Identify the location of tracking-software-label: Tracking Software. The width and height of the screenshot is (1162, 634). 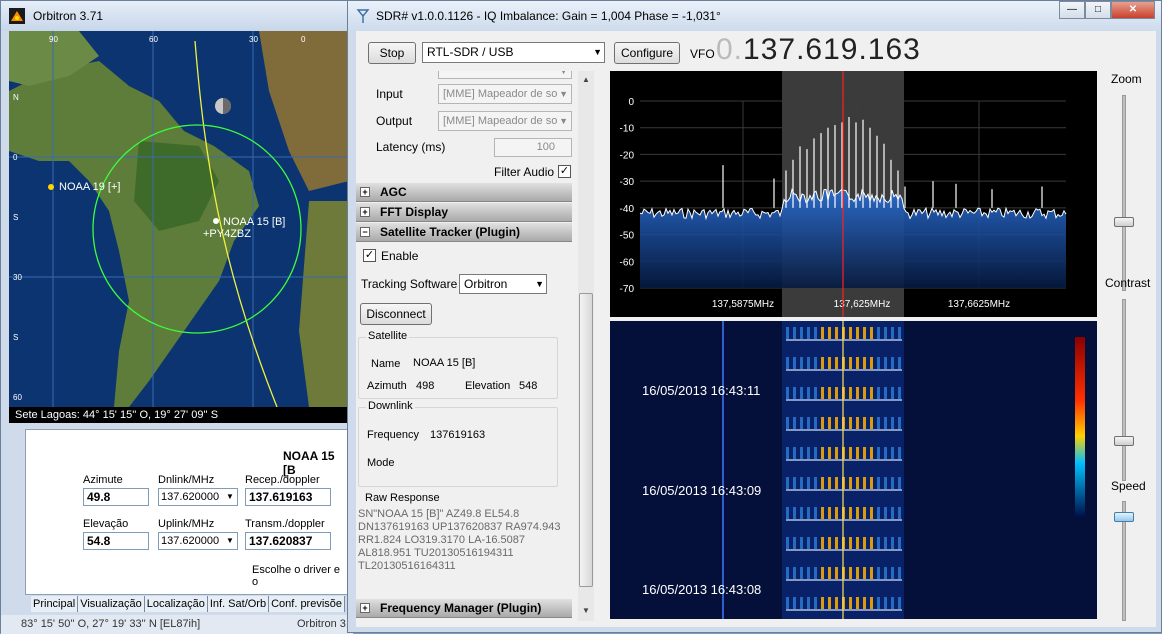
(409, 284).